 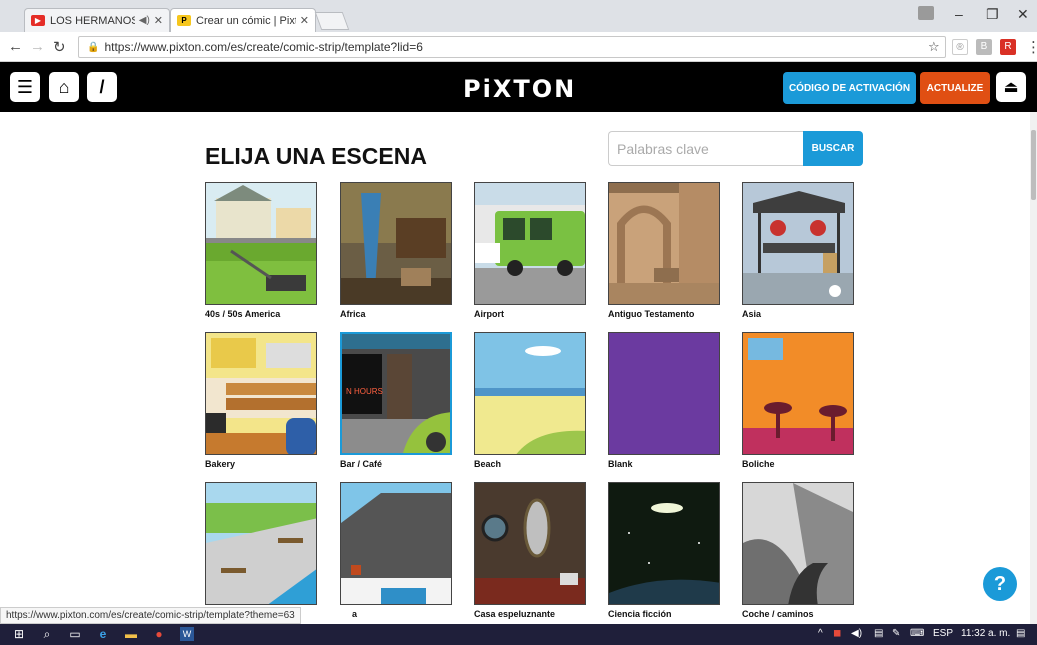 What do you see at coordinates (316, 156) in the screenshot?
I see `page-title: ELIJA UNA ESCENA` at bounding box center [316, 156].